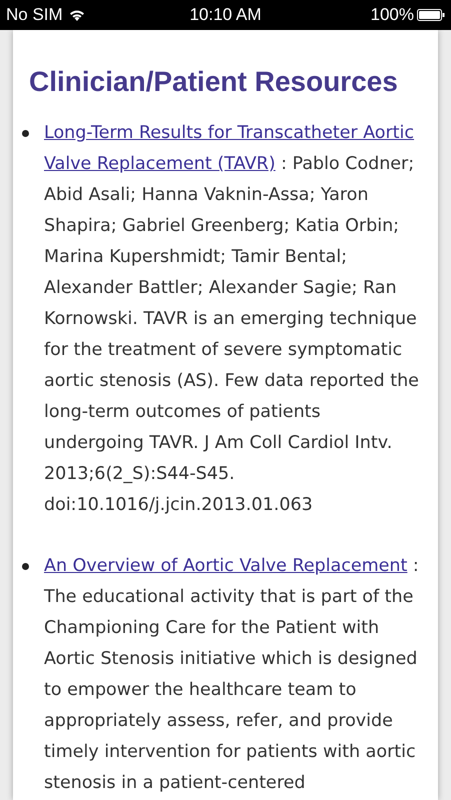 The image size is (451, 800). What do you see at coordinates (34, 15) in the screenshot?
I see `carrier-label: No SIM` at bounding box center [34, 15].